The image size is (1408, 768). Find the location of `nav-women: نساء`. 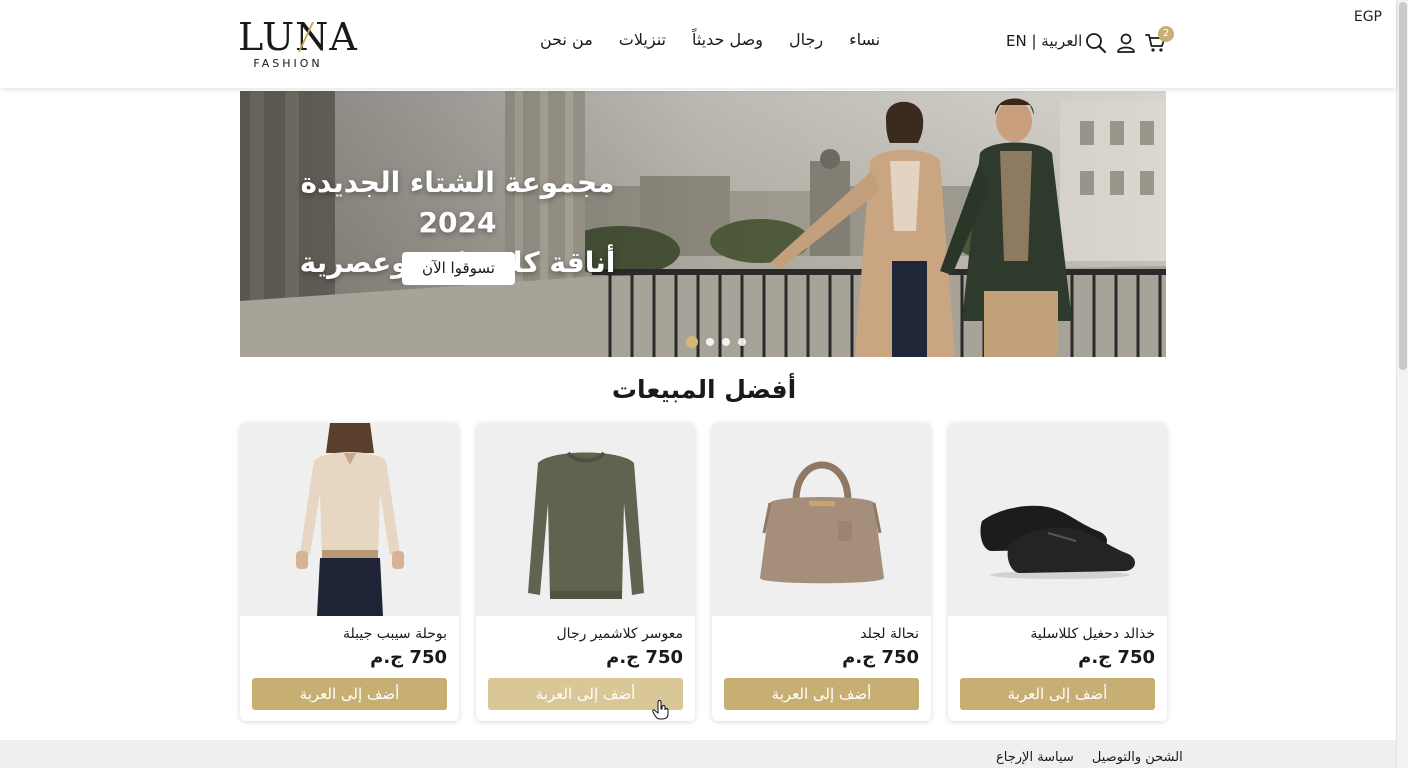

nav-women: نساء is located at coordinates (864, 45).